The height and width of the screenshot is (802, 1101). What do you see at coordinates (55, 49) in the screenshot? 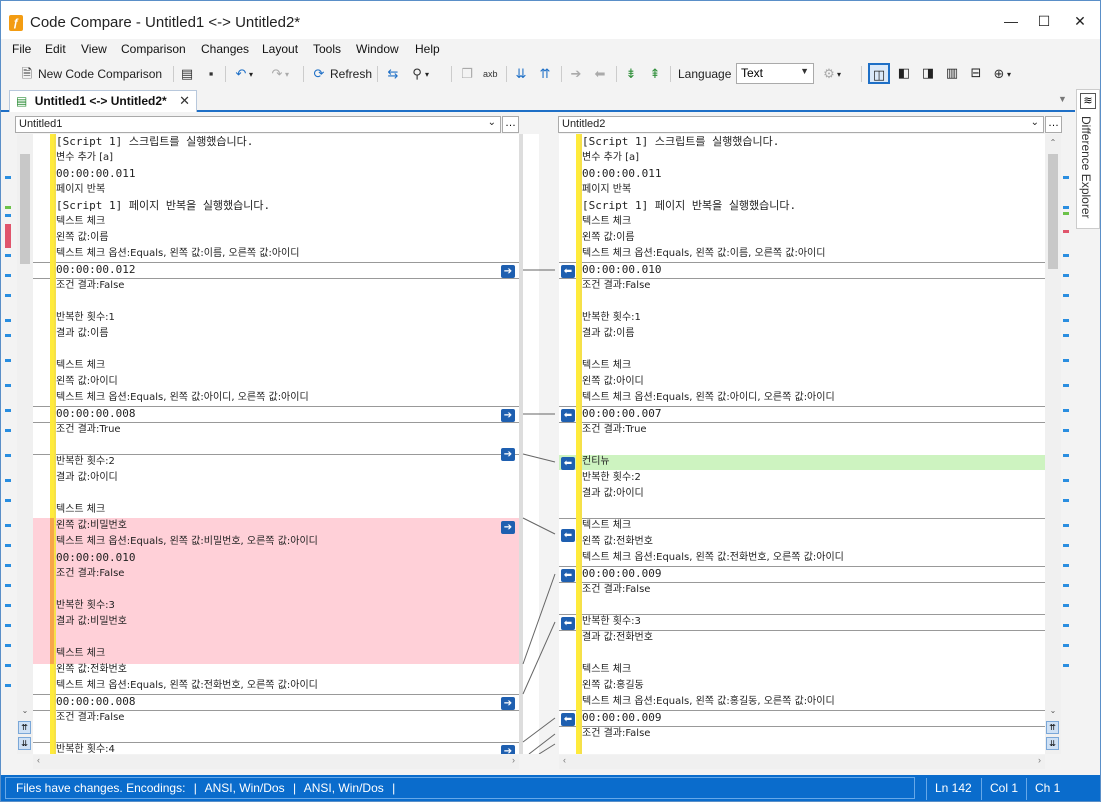
I see `menu-edit: Edit` at bounding box center [55, 49].